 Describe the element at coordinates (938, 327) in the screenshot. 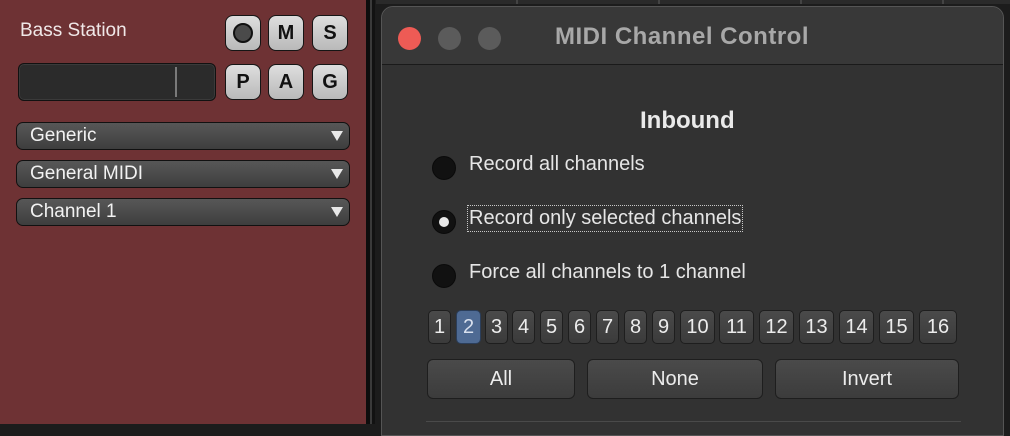

I see `channel-toggle-16: 16` at that location.